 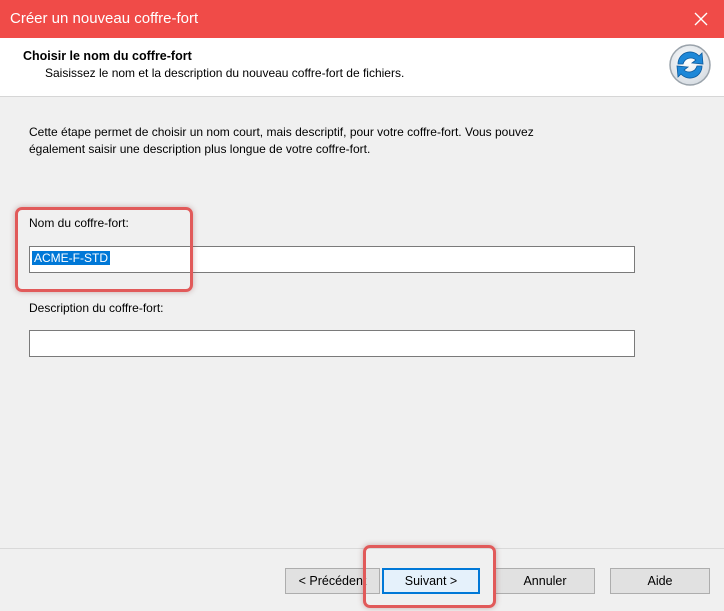 I want to click on vault-description-label: Description du coffre-fort:, so click(x=96, y=308).